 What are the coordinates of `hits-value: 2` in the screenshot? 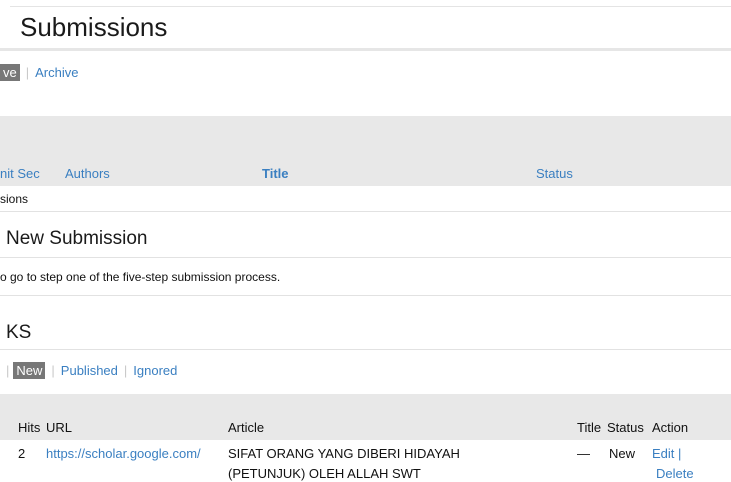 It's located at (22, 453).